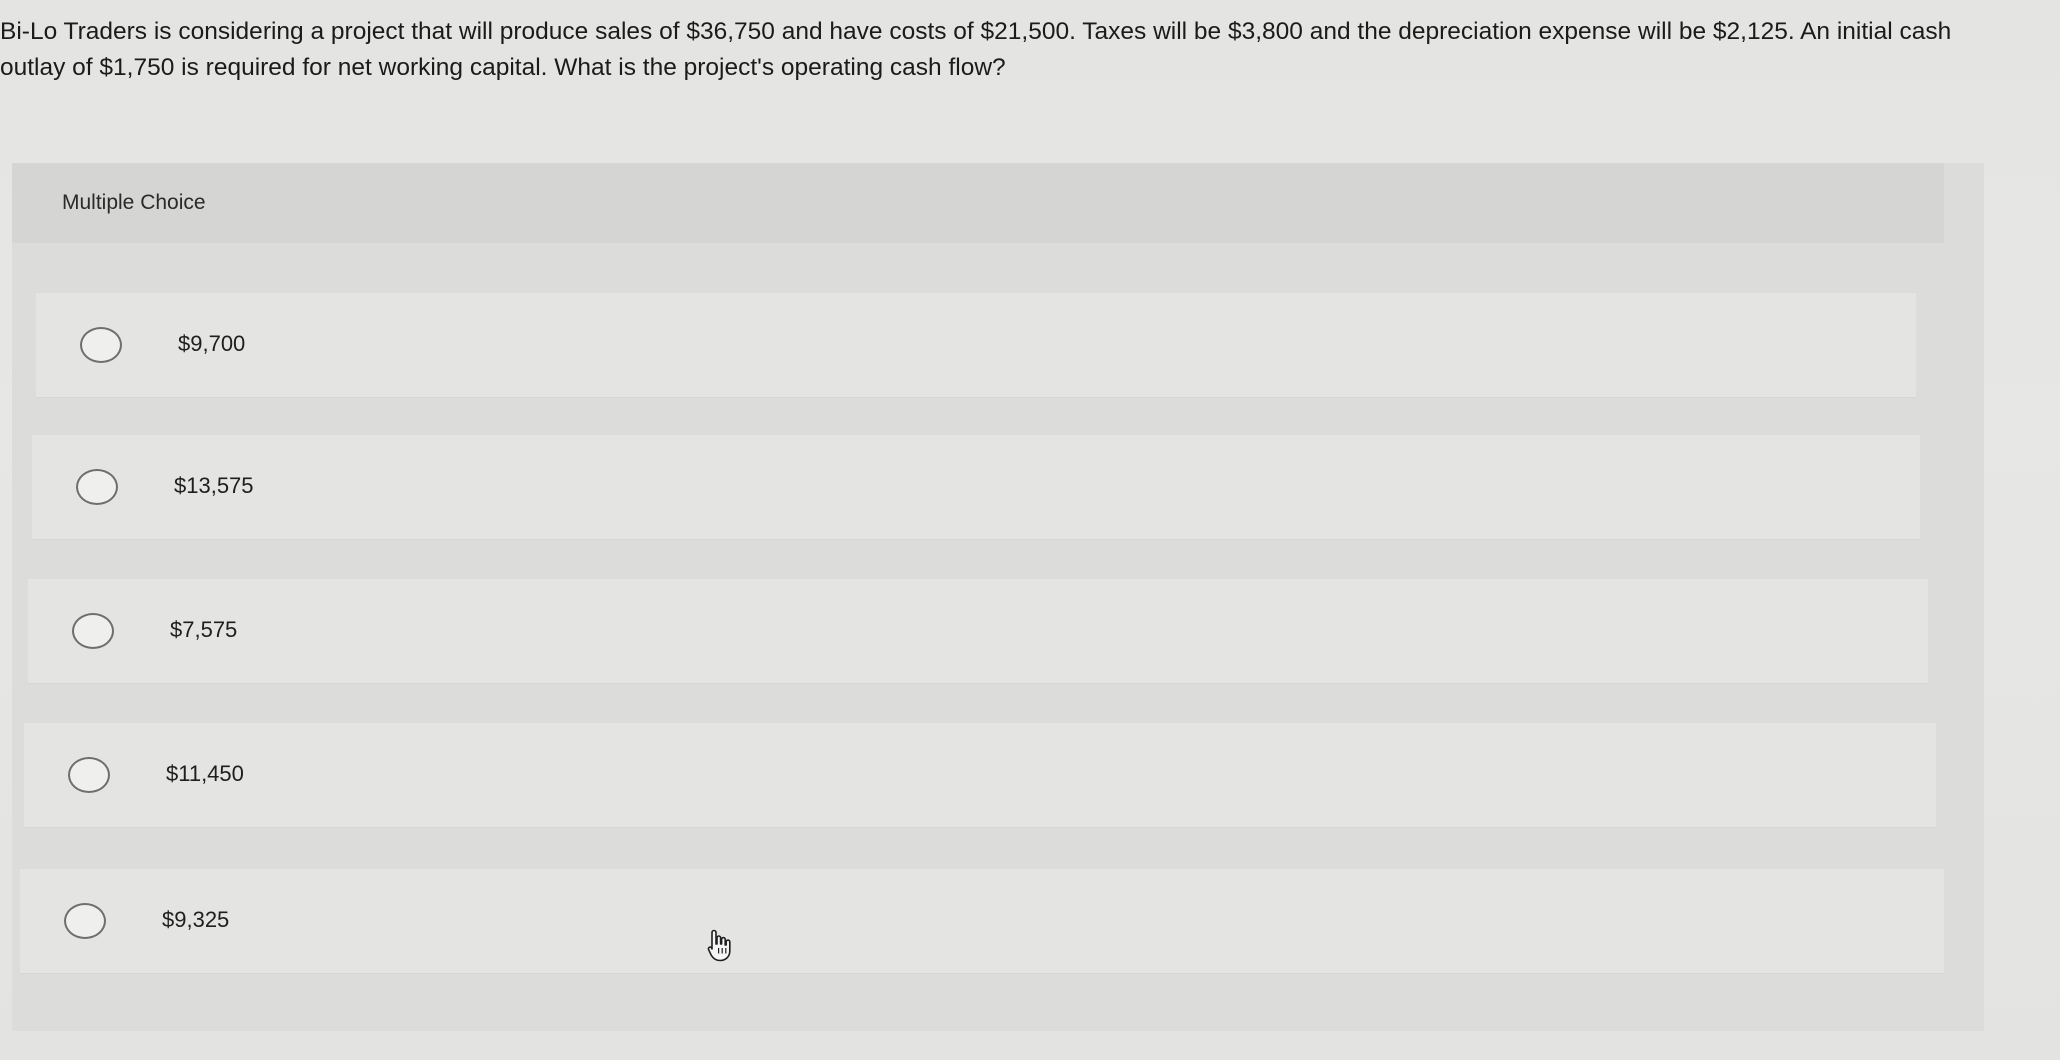 The width and height of the screenshot is (2060, 1060). I want to click on option-3: $7,575, so click(978, 631).